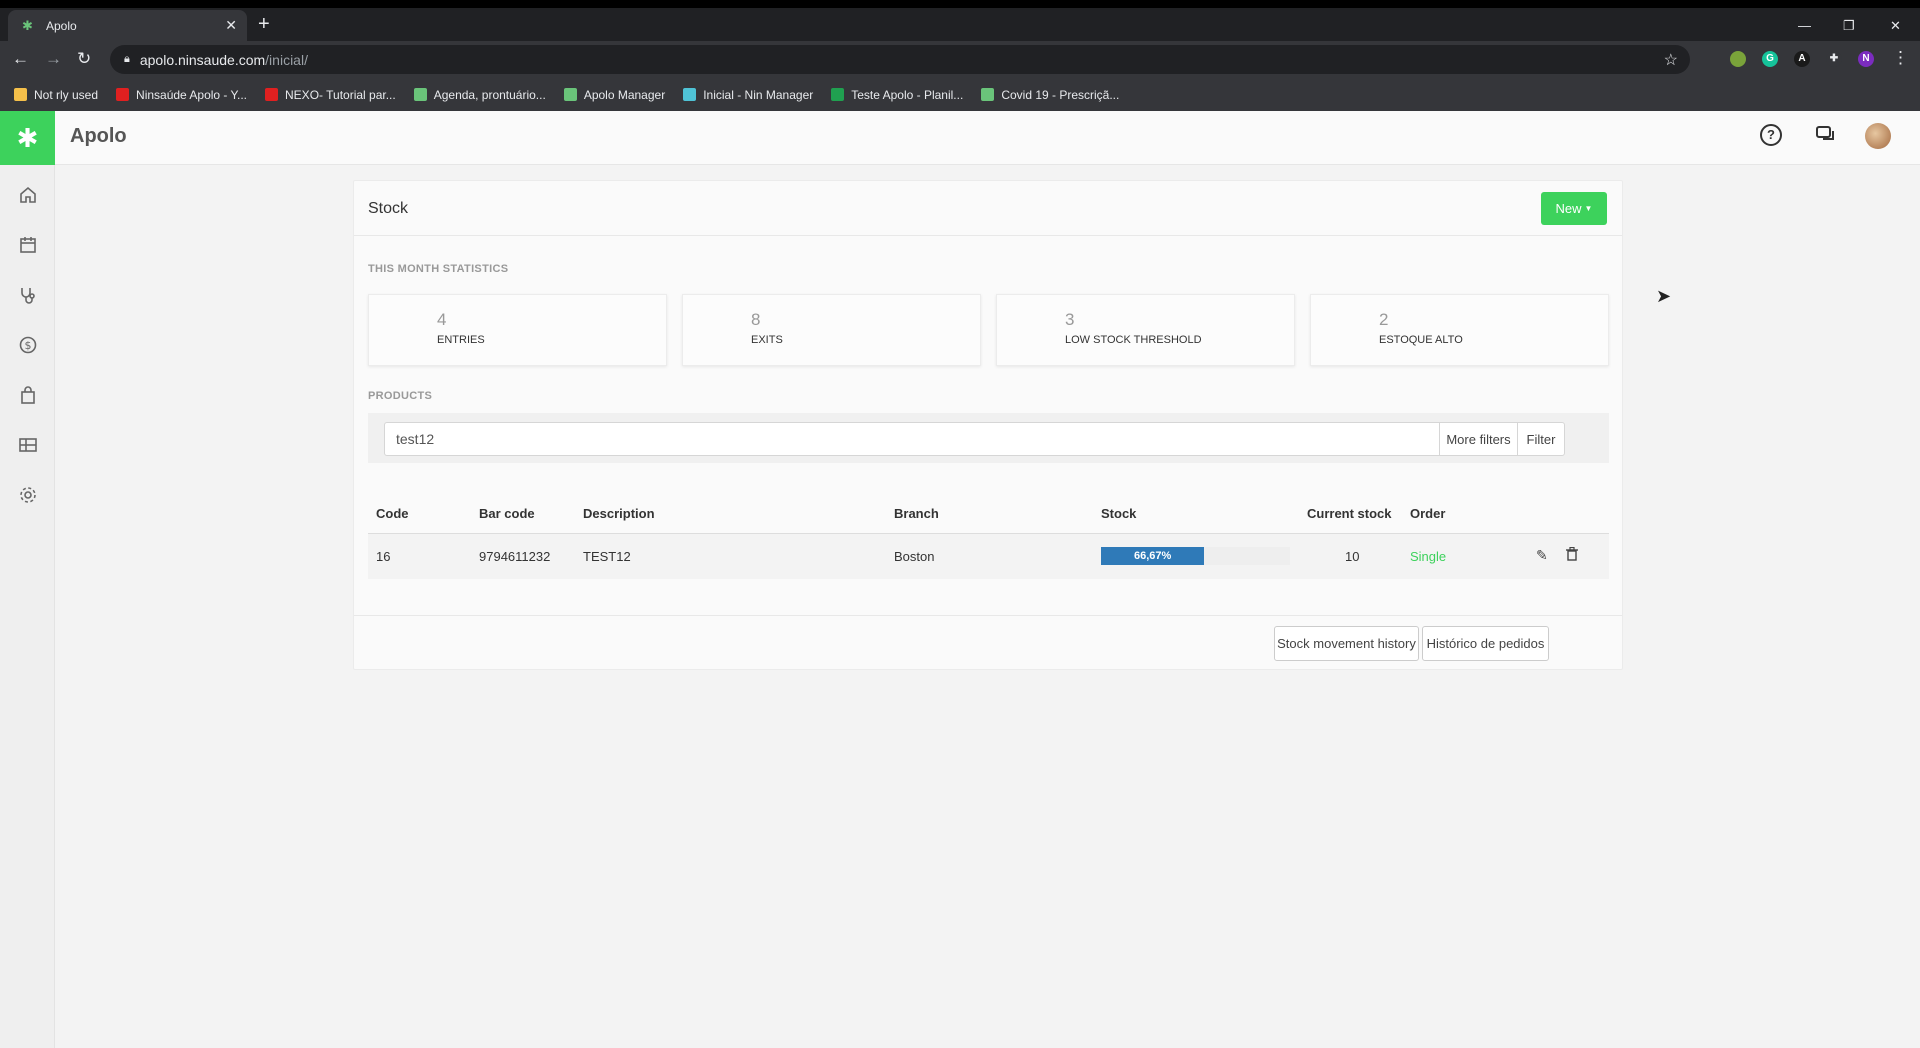 The height and width of the screenshot is (1048, 1920). What do you see at coordinates (20, 59) in the screenshot?
I see `back-icon: ←` at bounding box center [20, 59].